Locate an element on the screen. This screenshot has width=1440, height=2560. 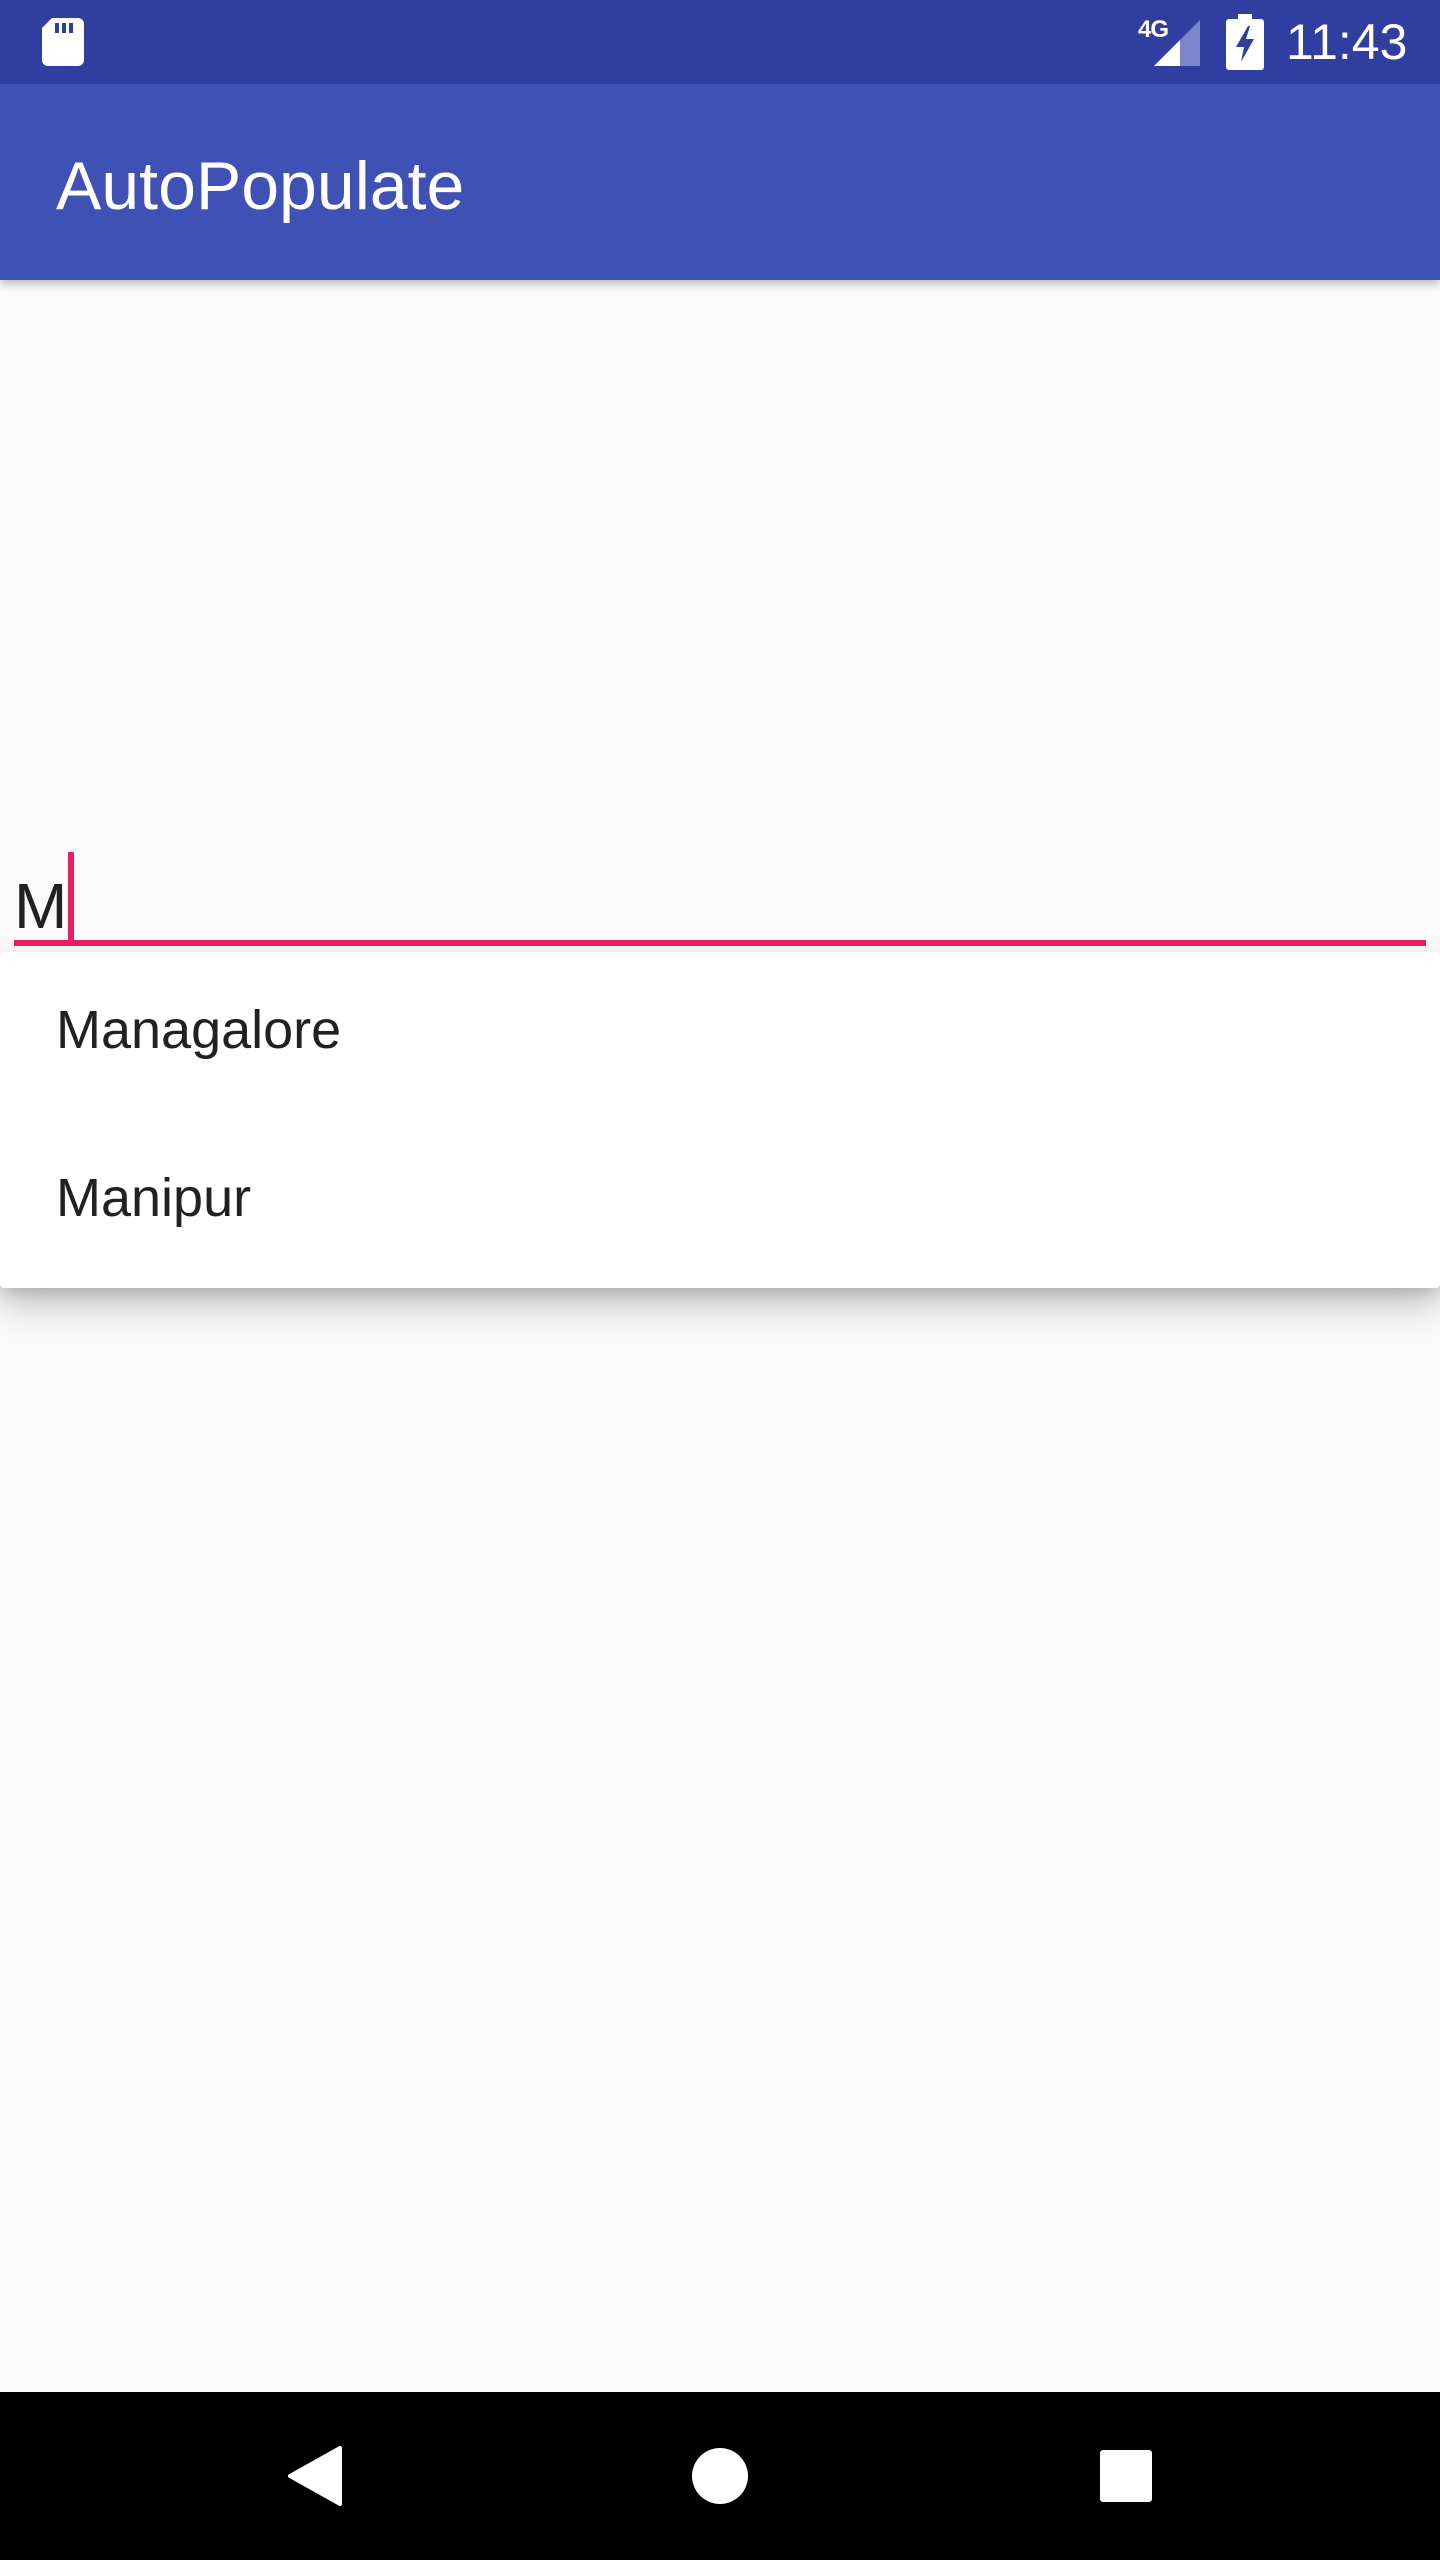
navigation-bar is located at coordinates (720, 2476).